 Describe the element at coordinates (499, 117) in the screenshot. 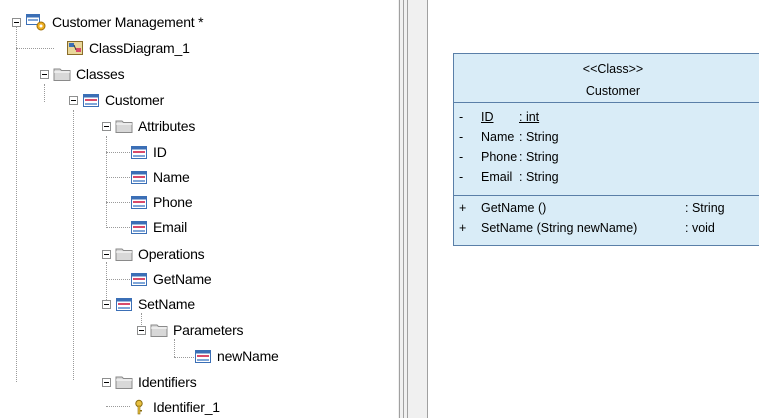

I see `attribute-row: - ID : int` at that location.